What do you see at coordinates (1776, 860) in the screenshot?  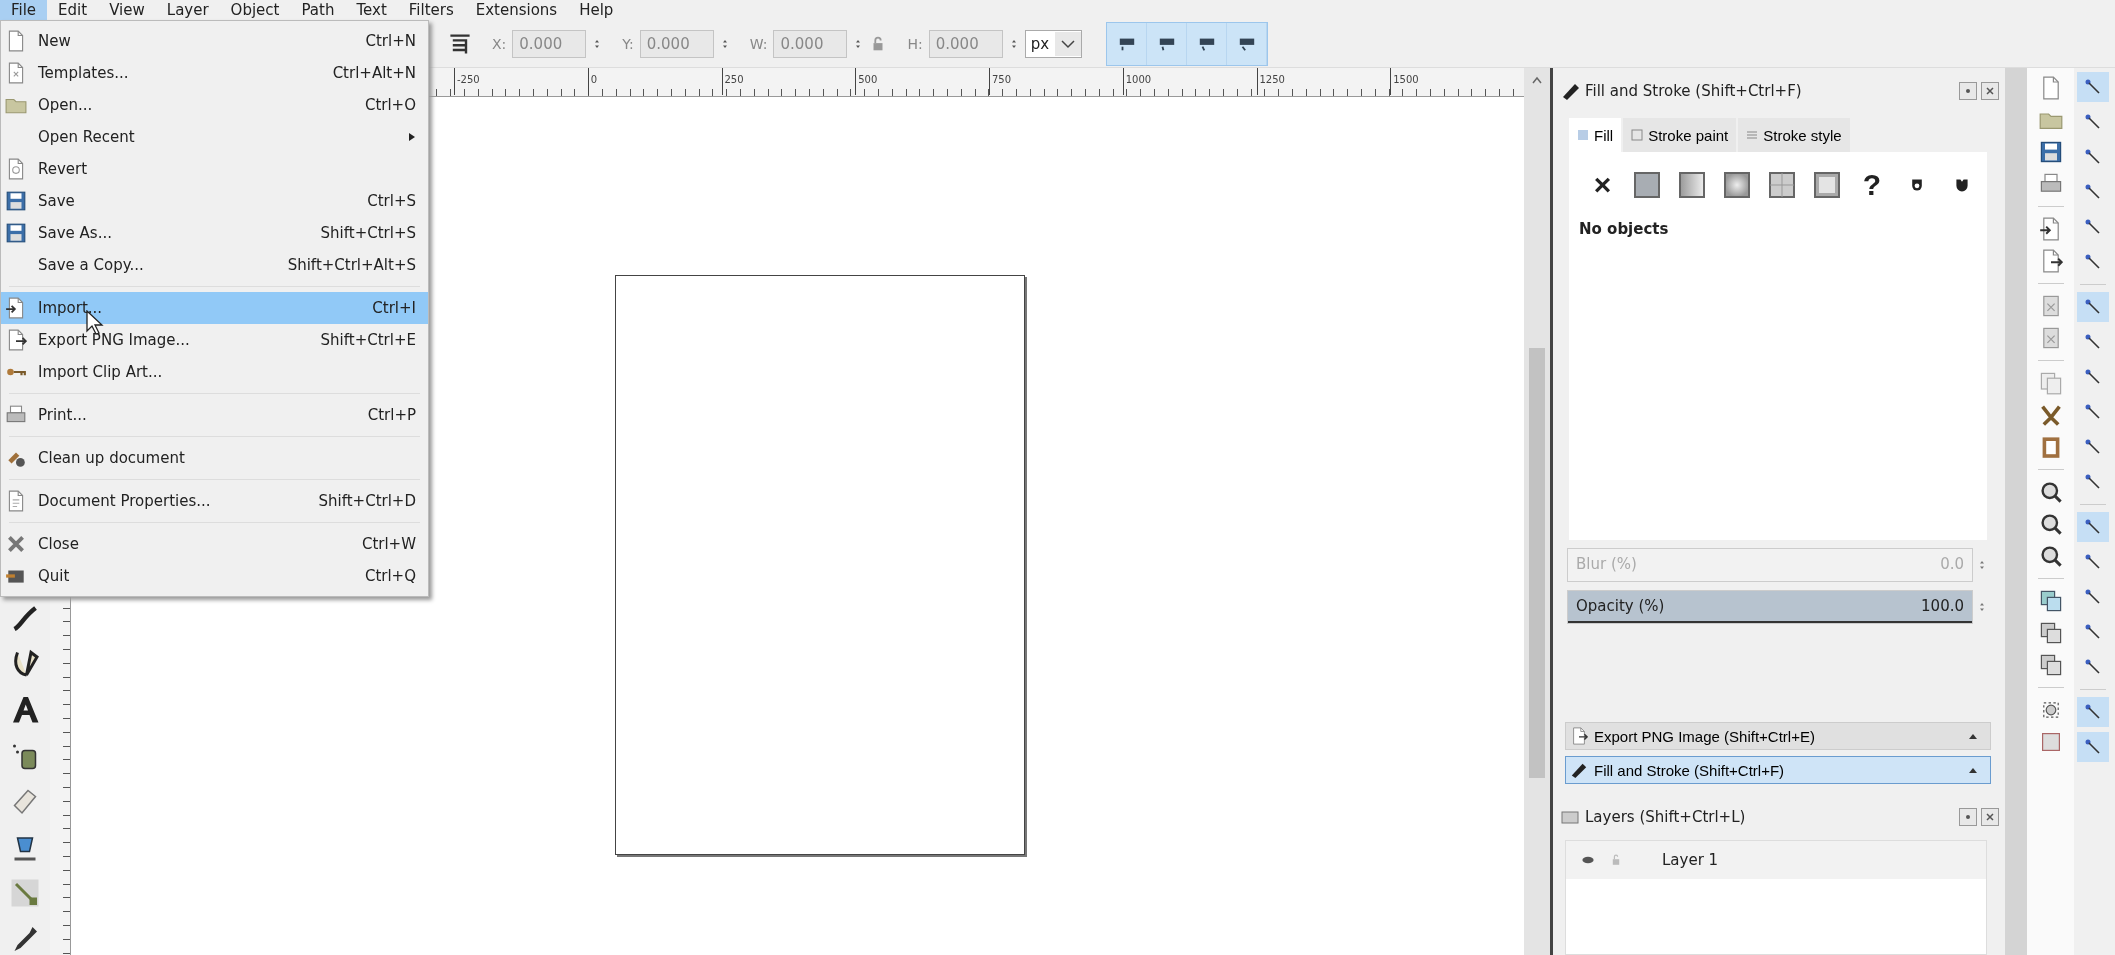 I see `layer-row: Layer 1` at bounding box center [1776, 860].